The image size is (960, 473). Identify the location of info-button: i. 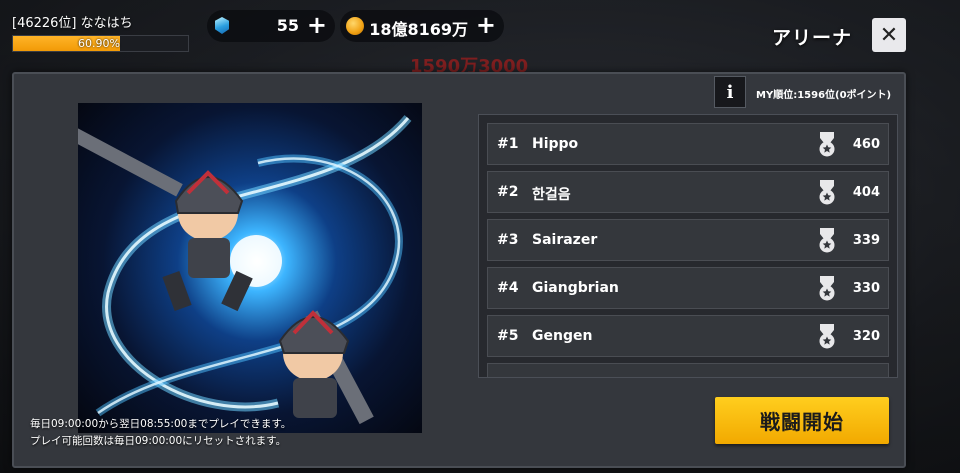
(730, 92).